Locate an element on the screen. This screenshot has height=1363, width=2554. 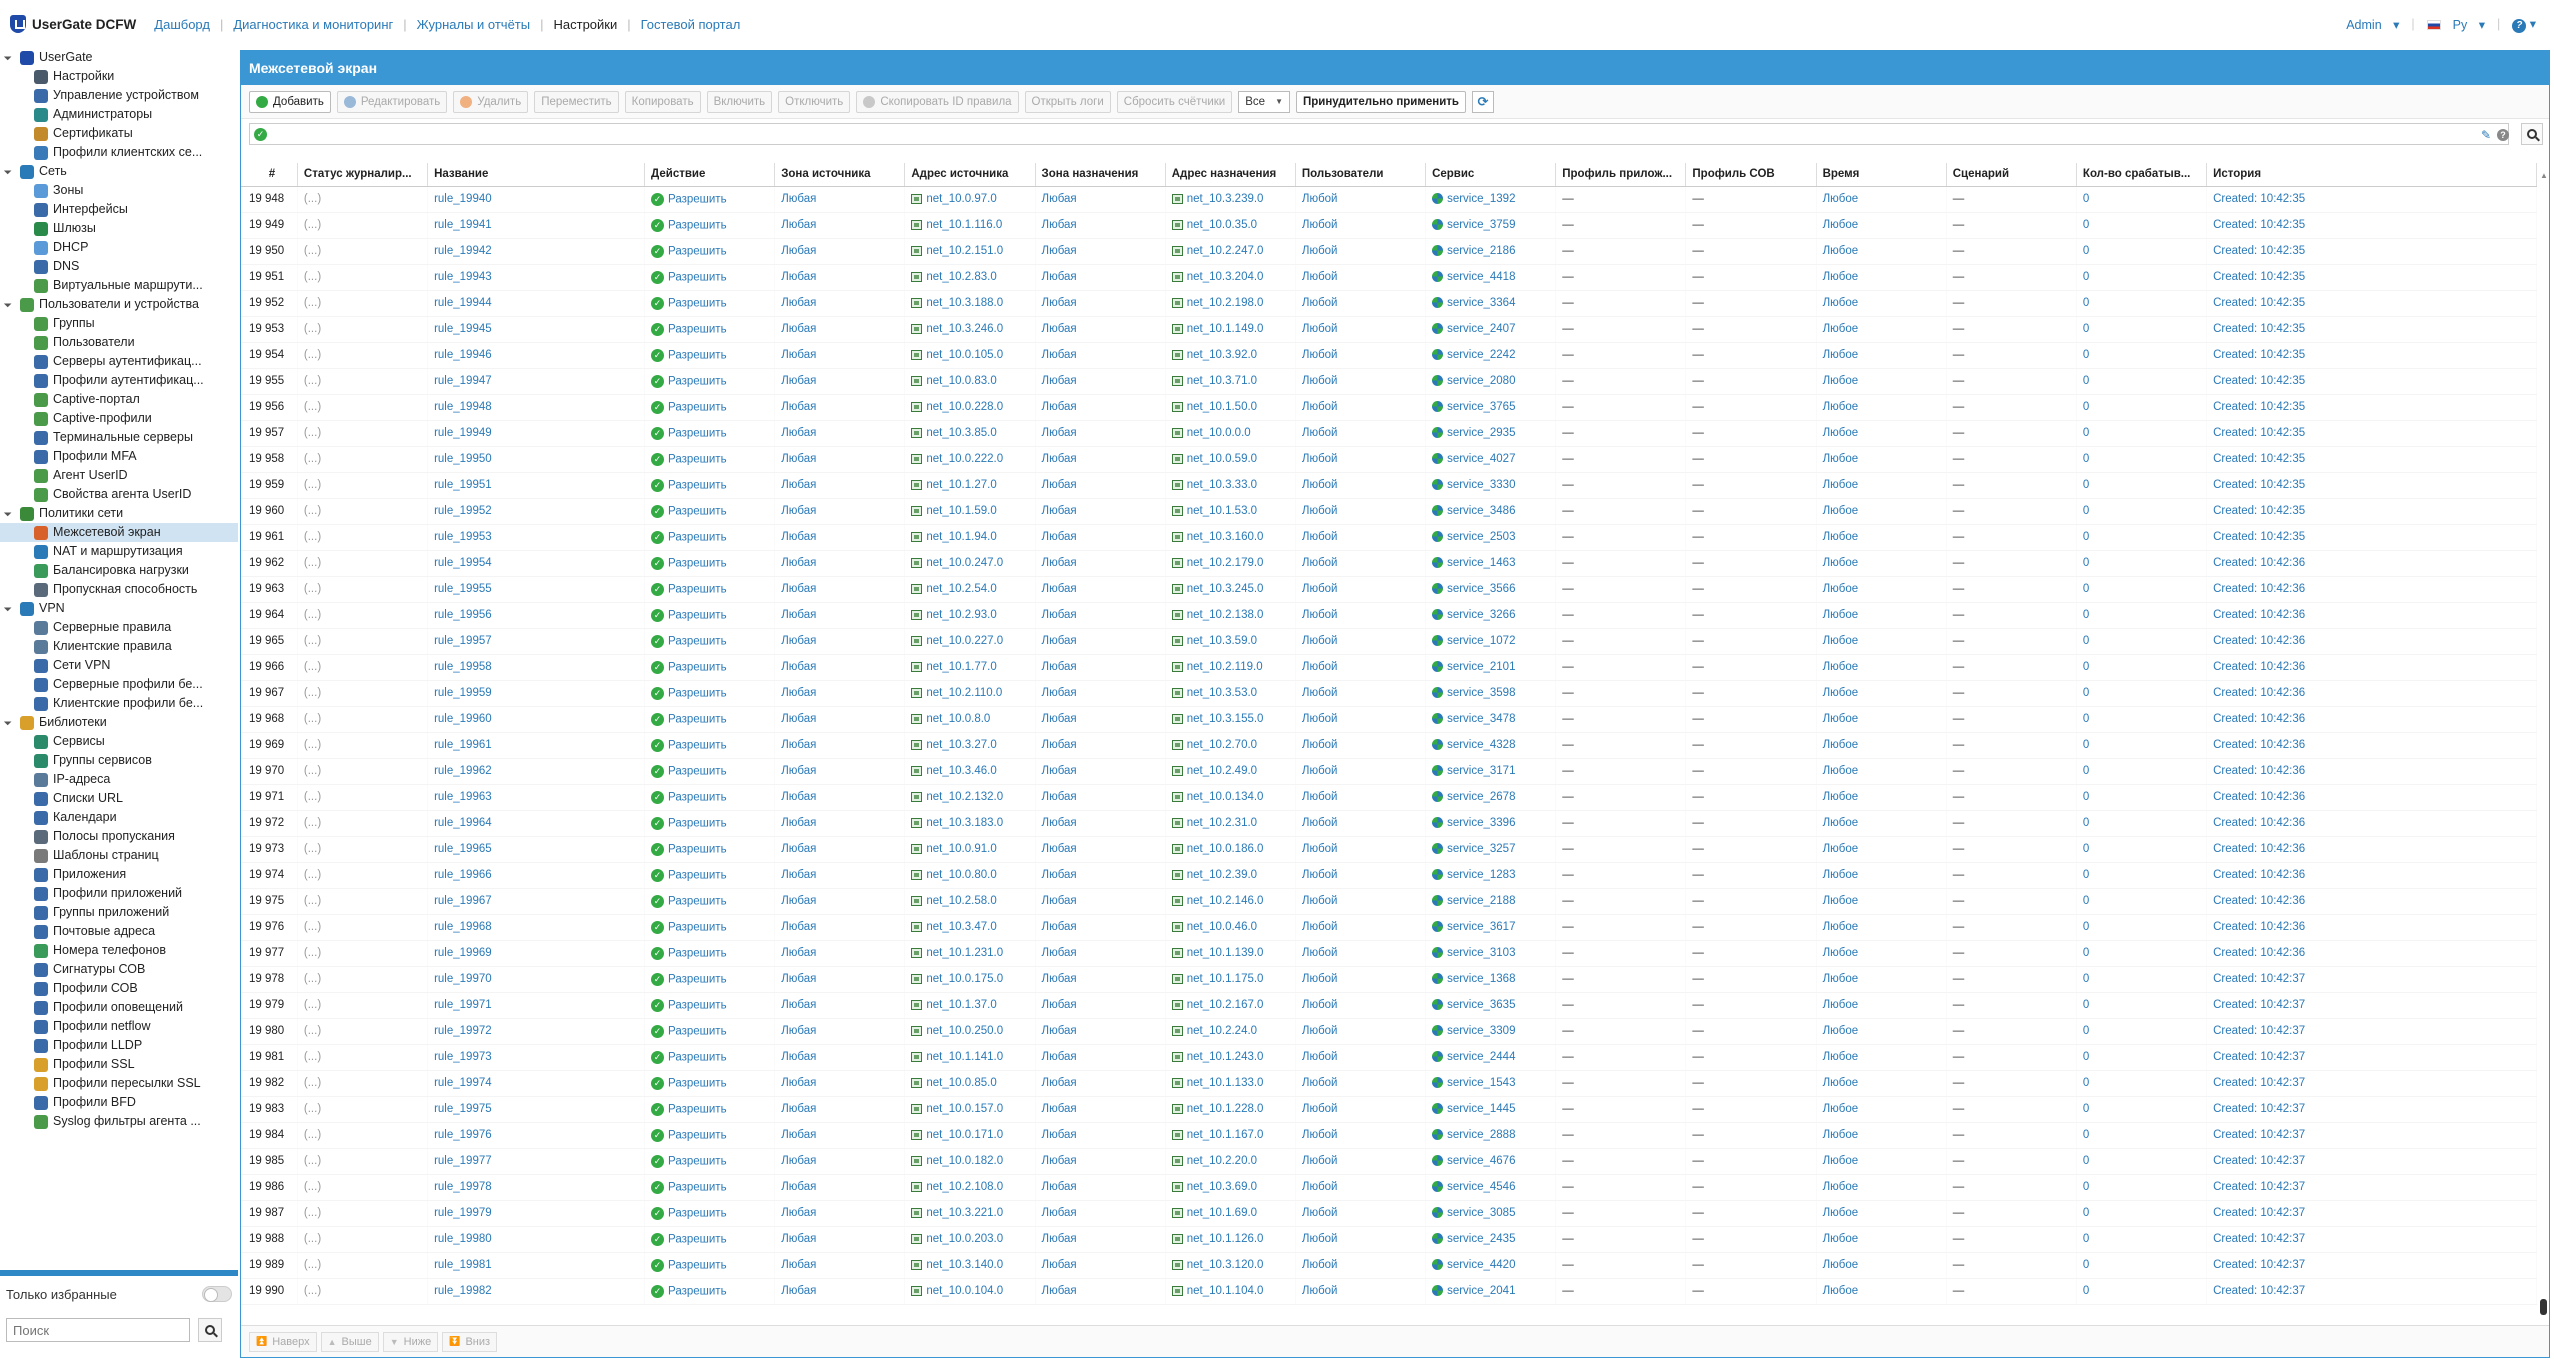
cell-service: service_3330 is located at coordinates (1491, 485).